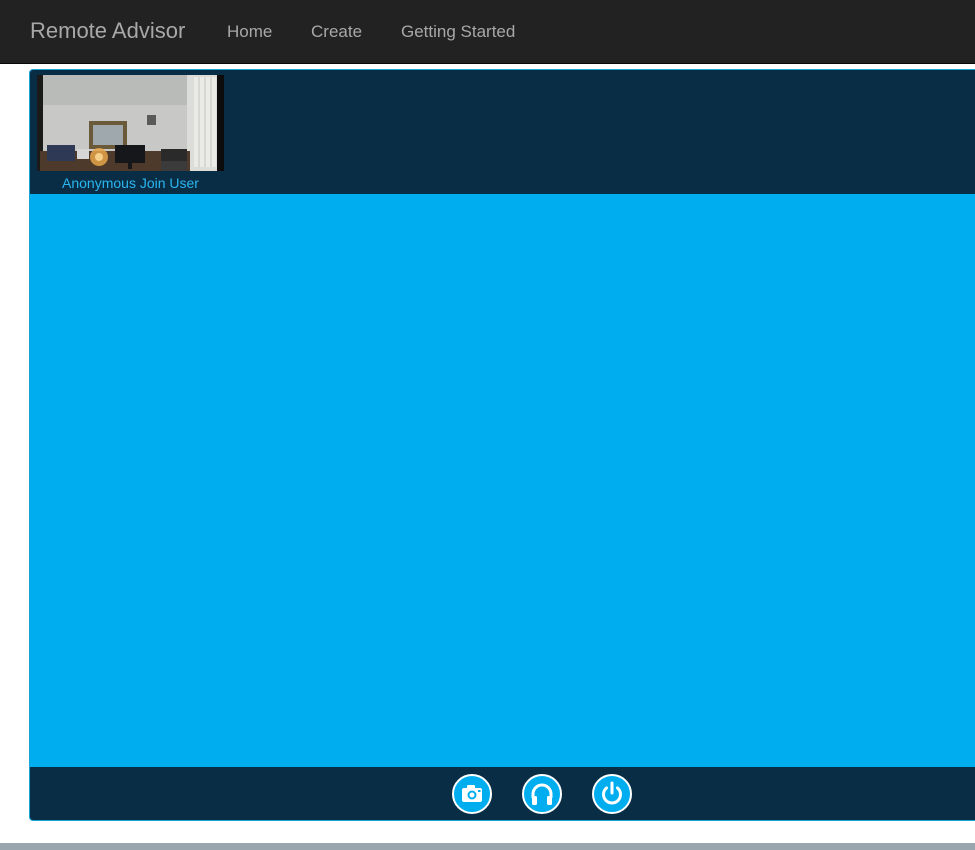 The image size is (975, 850). Describe the element at coordinates (336, 32) in the screenshot. I see `nav-create-link: Create` at that location.